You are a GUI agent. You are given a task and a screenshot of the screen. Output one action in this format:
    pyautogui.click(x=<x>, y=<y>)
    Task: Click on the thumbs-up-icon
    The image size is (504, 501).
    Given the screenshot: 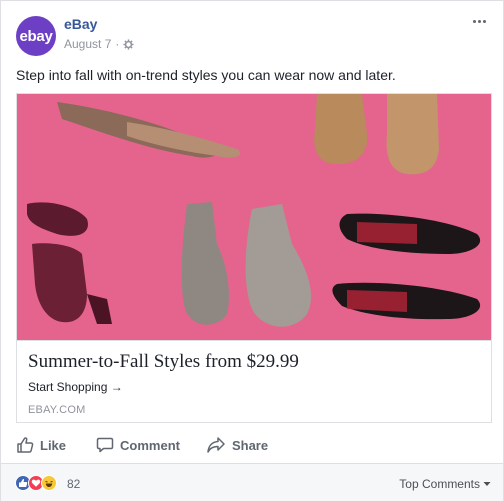 What is the action you would take?
    pyautogui.click(x=25, y=445)
    